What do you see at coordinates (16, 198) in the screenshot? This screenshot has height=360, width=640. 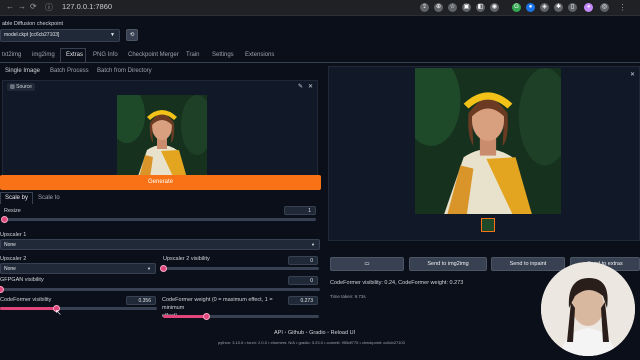 I see `tab-scale-by: Scale by` at bounding box center [16, 198].